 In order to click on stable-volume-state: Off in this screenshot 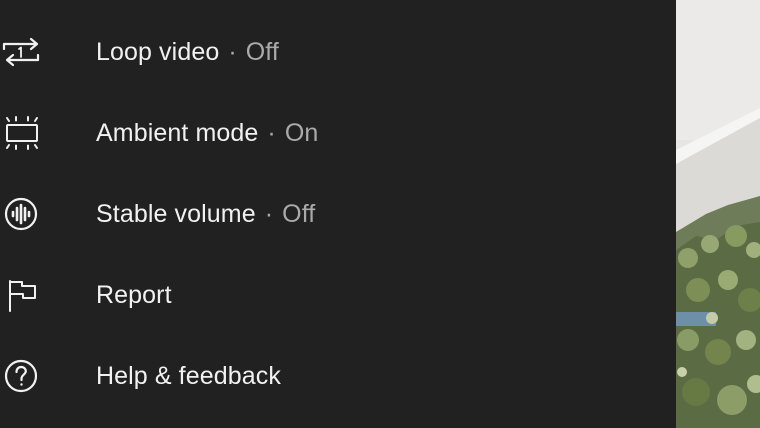, I will do `click(299, 213)`.